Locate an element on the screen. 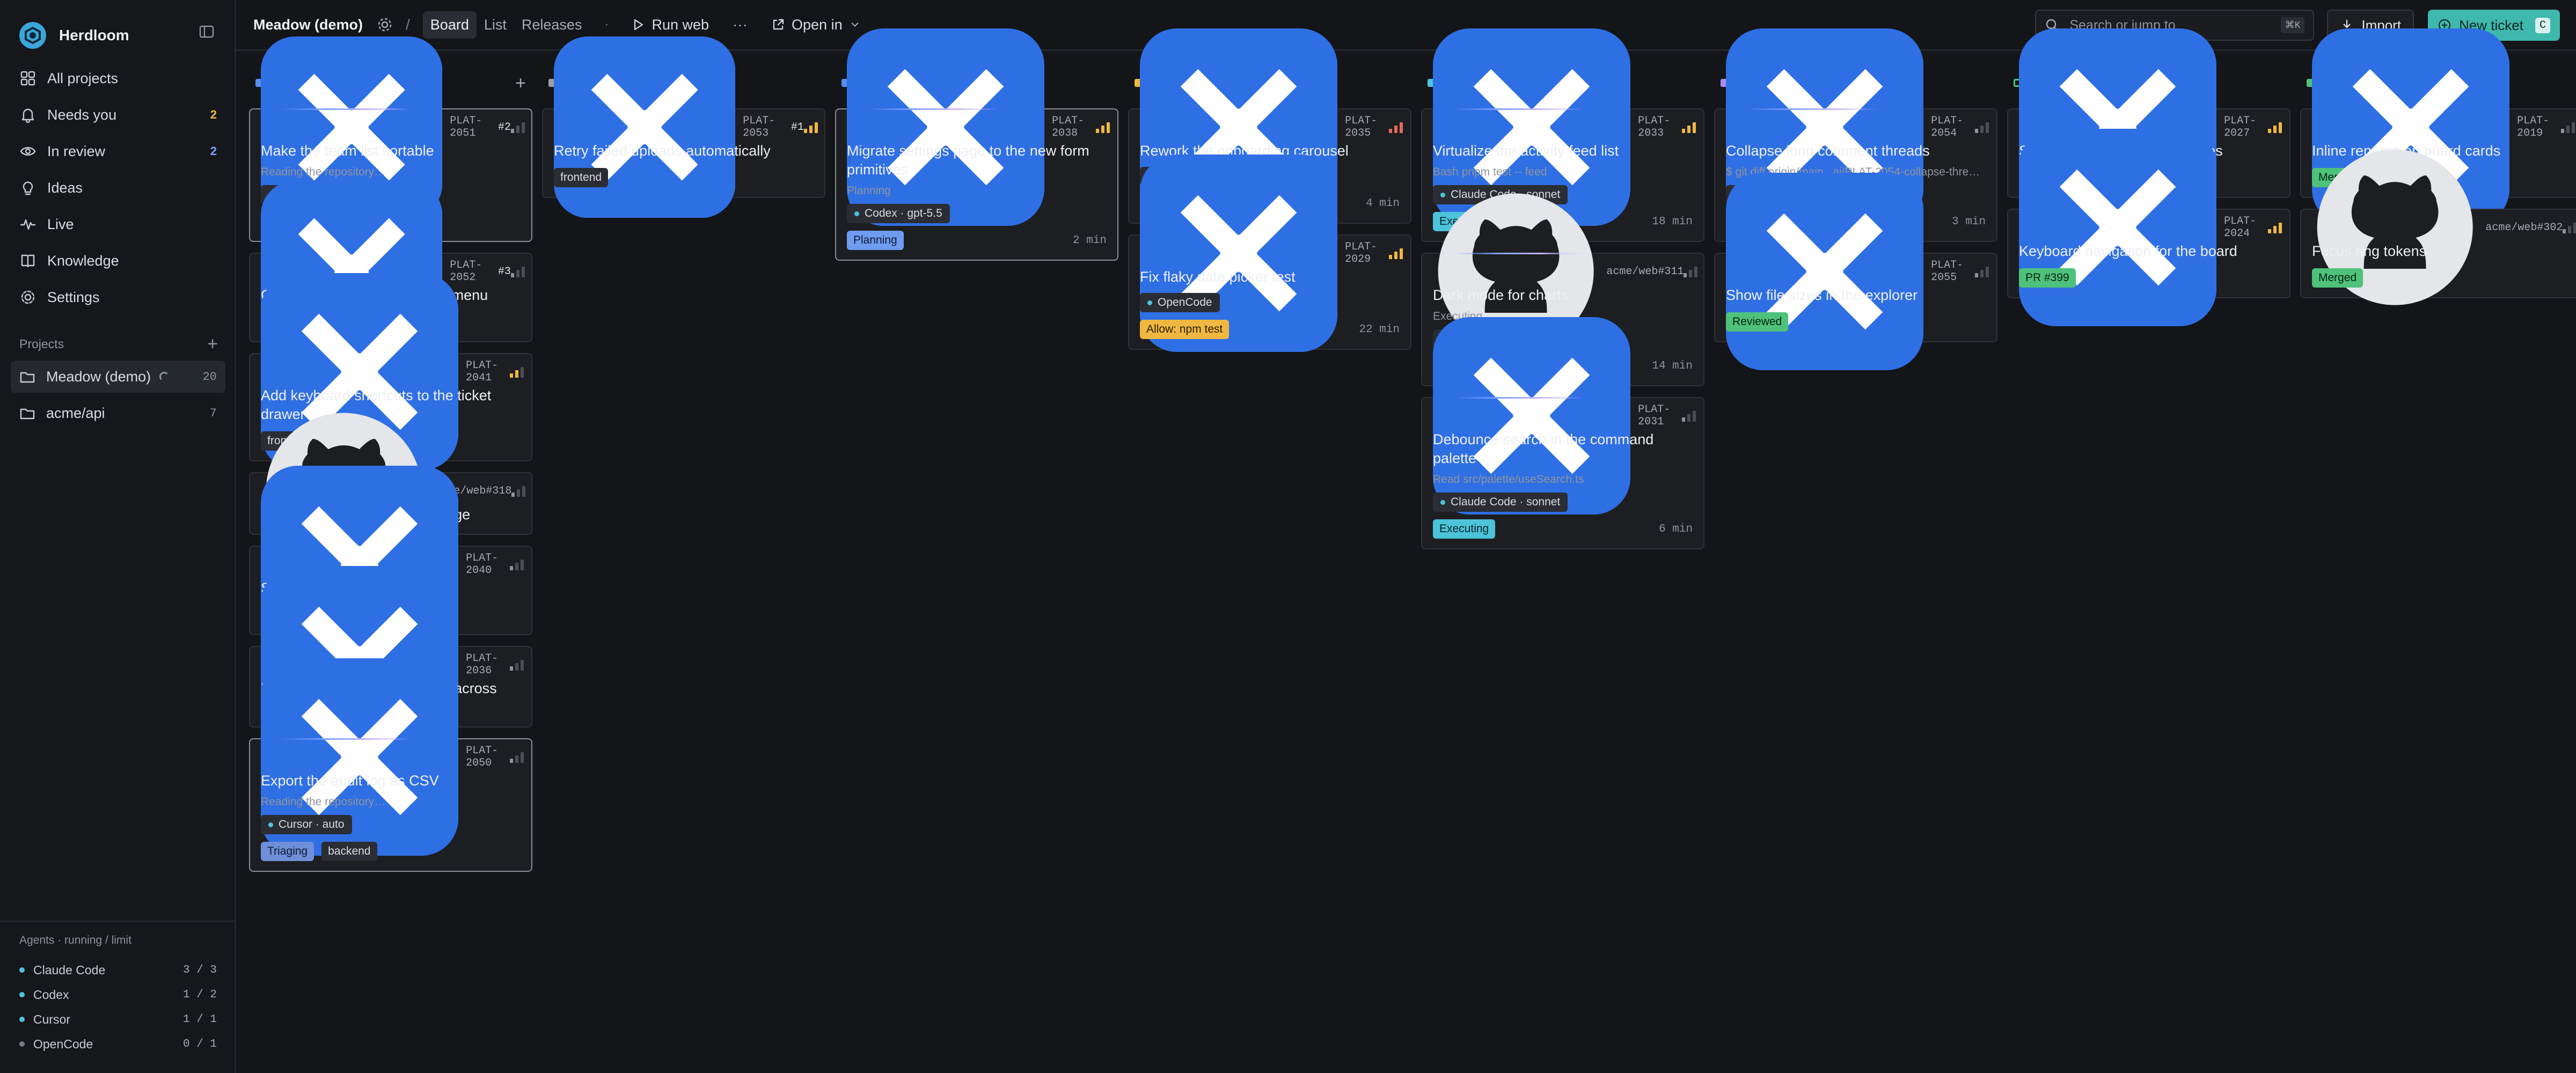 This screenshot has width=2576, height=1073. status-badge: frontend is located at coordinates (581, 178).